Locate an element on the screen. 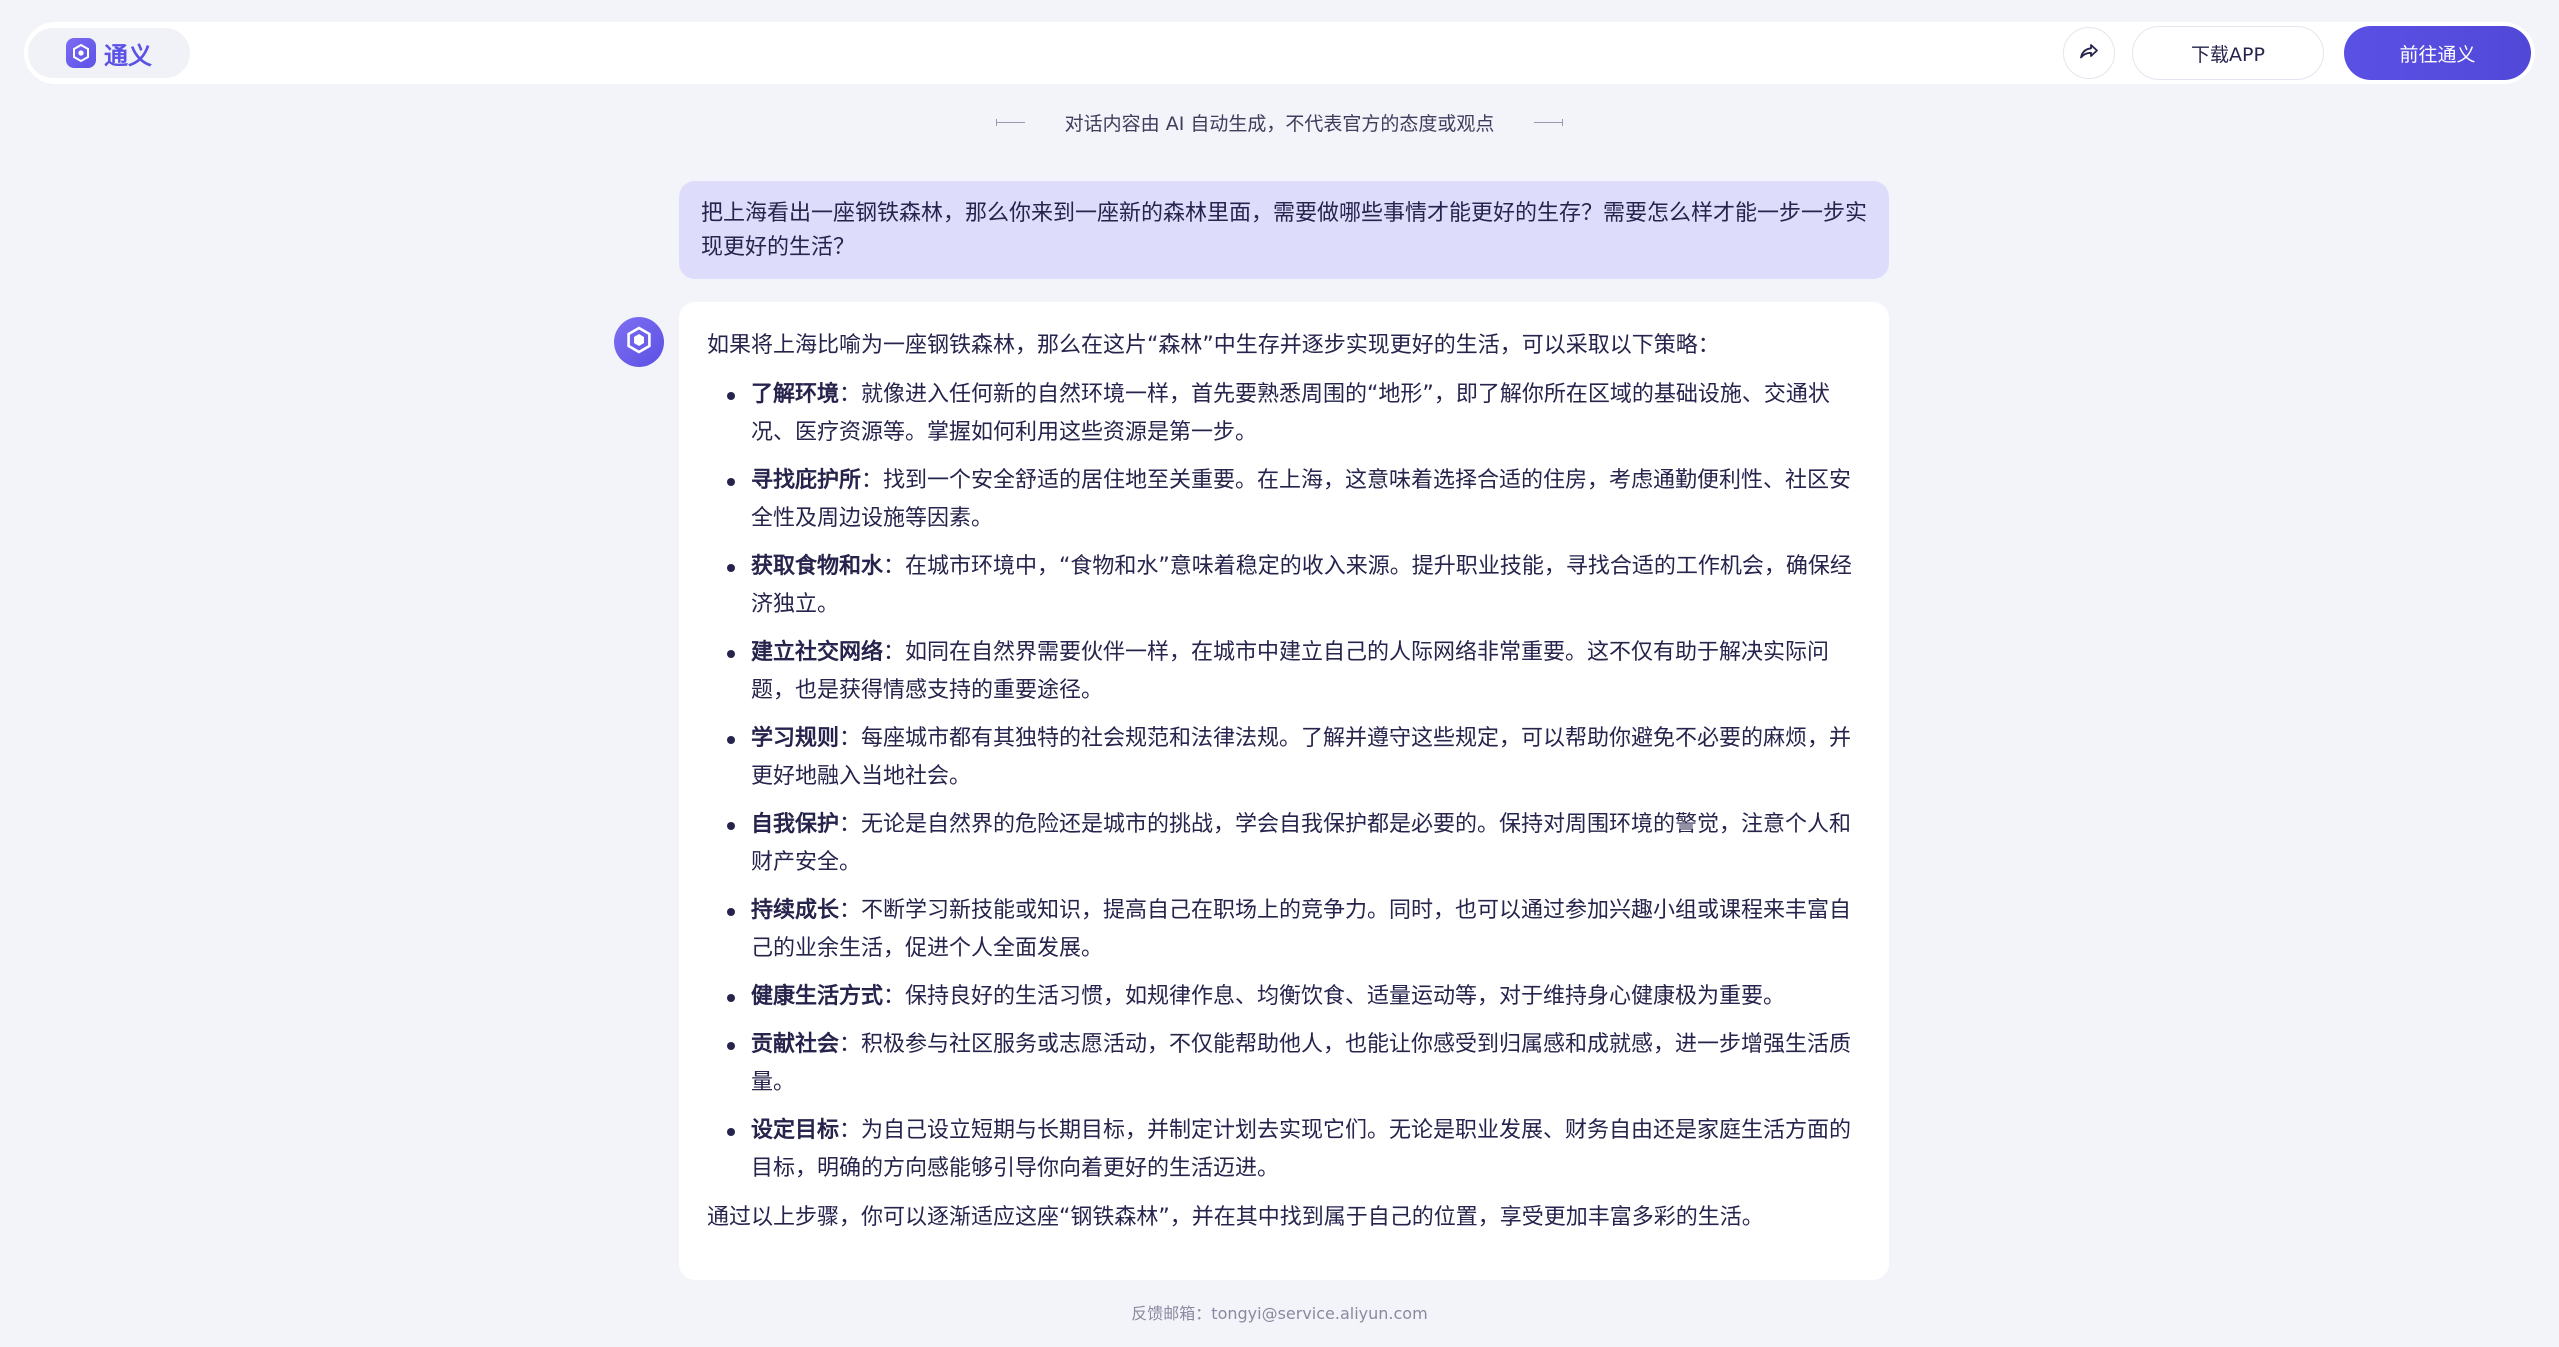  item-term: 获取食物和水 is located at coordinates (817, 566).